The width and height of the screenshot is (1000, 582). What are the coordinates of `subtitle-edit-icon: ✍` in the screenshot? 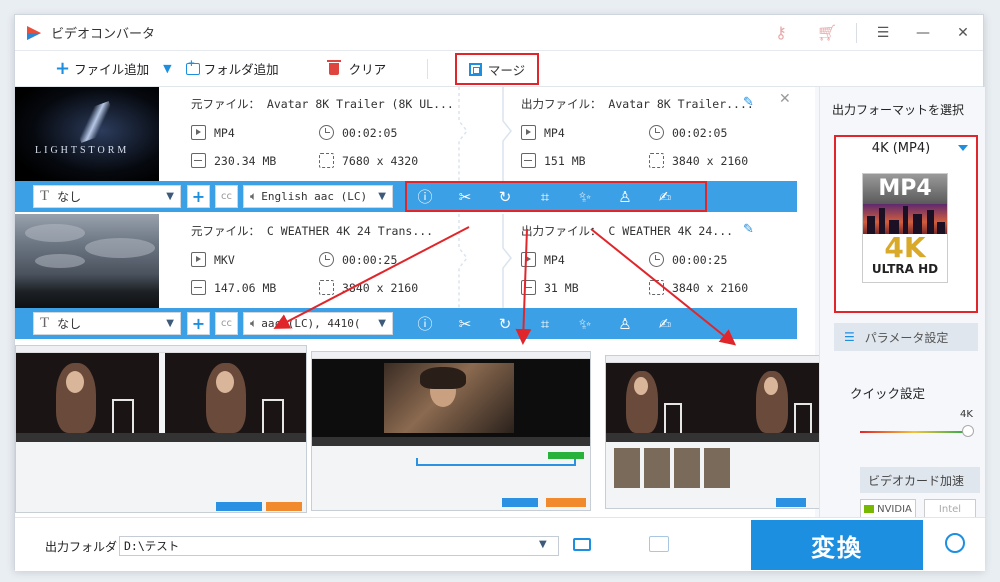 It's located at (665, 323).